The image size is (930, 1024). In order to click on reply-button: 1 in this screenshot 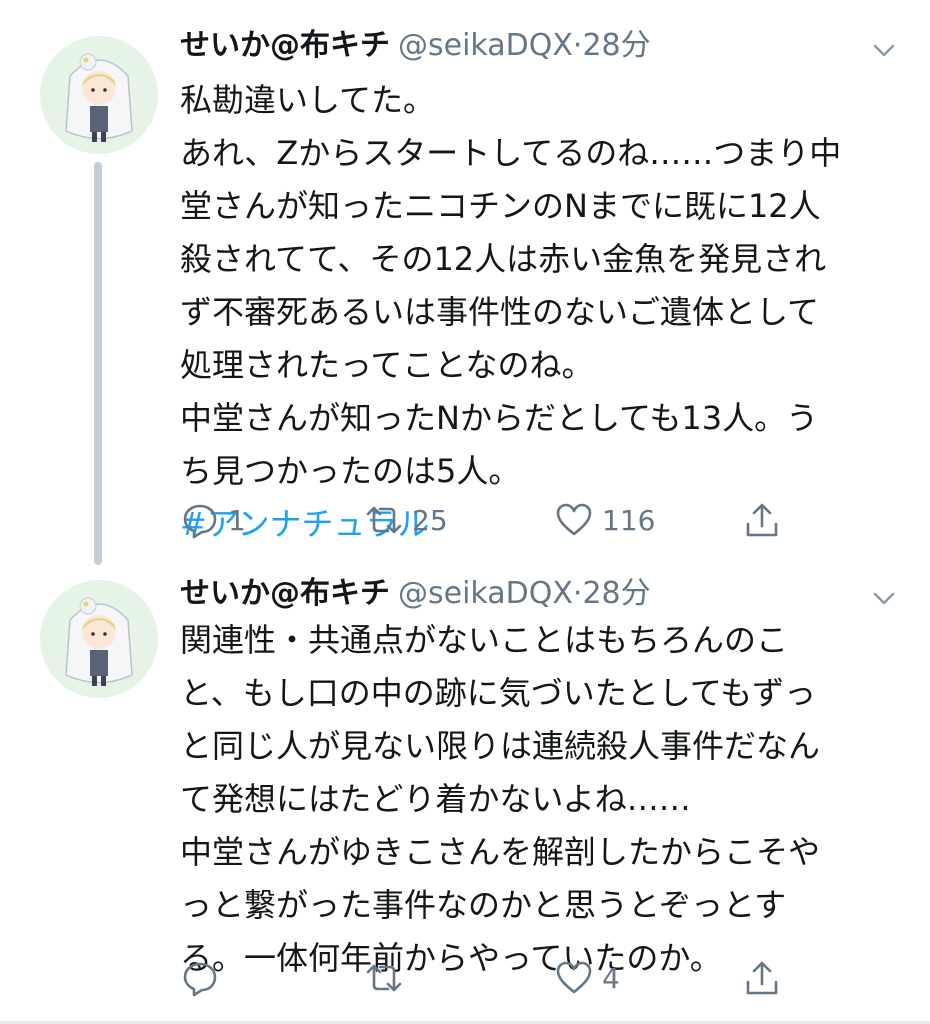, I will do `click(213, 520)`.